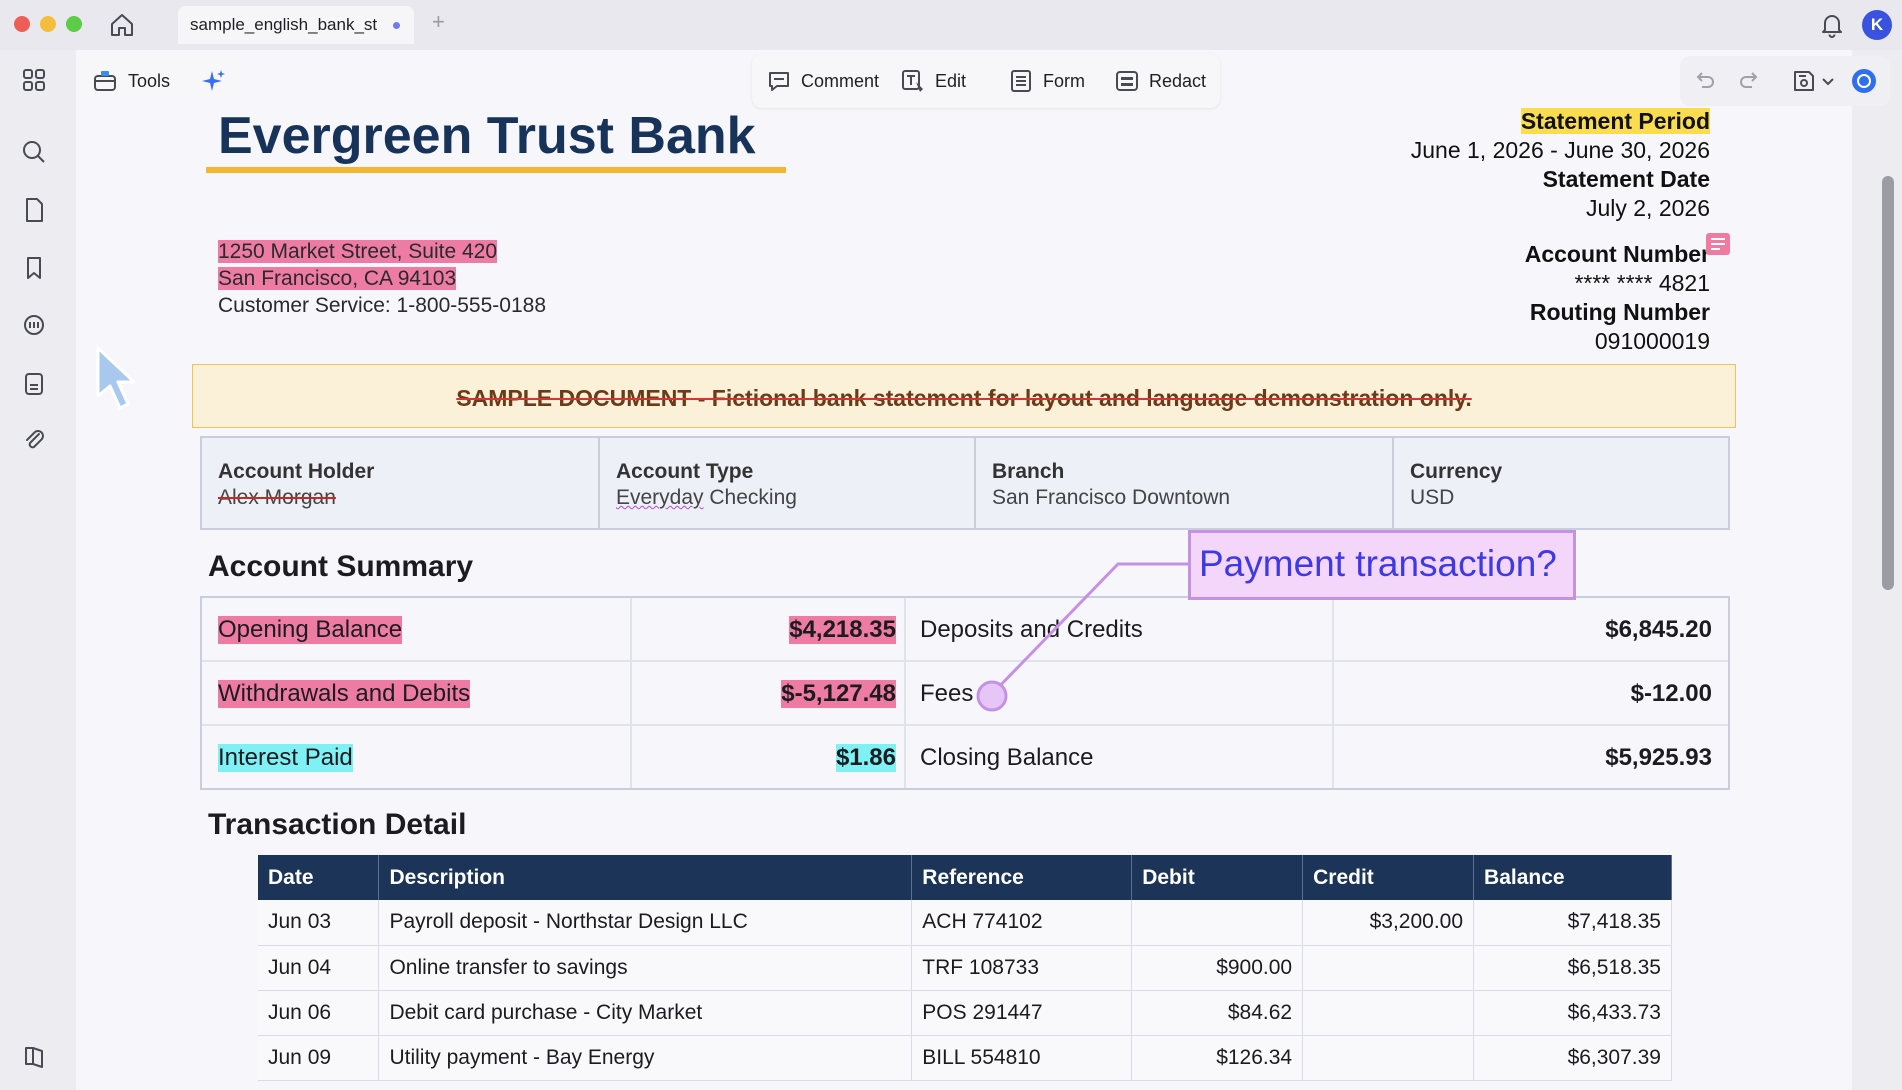 The width and height of the screenshot is (1902, 1090). What do you see at coordinates (1828, 81) in the screenshot?
I see `chevron-down-icon` at bounding box center [1828, 81].